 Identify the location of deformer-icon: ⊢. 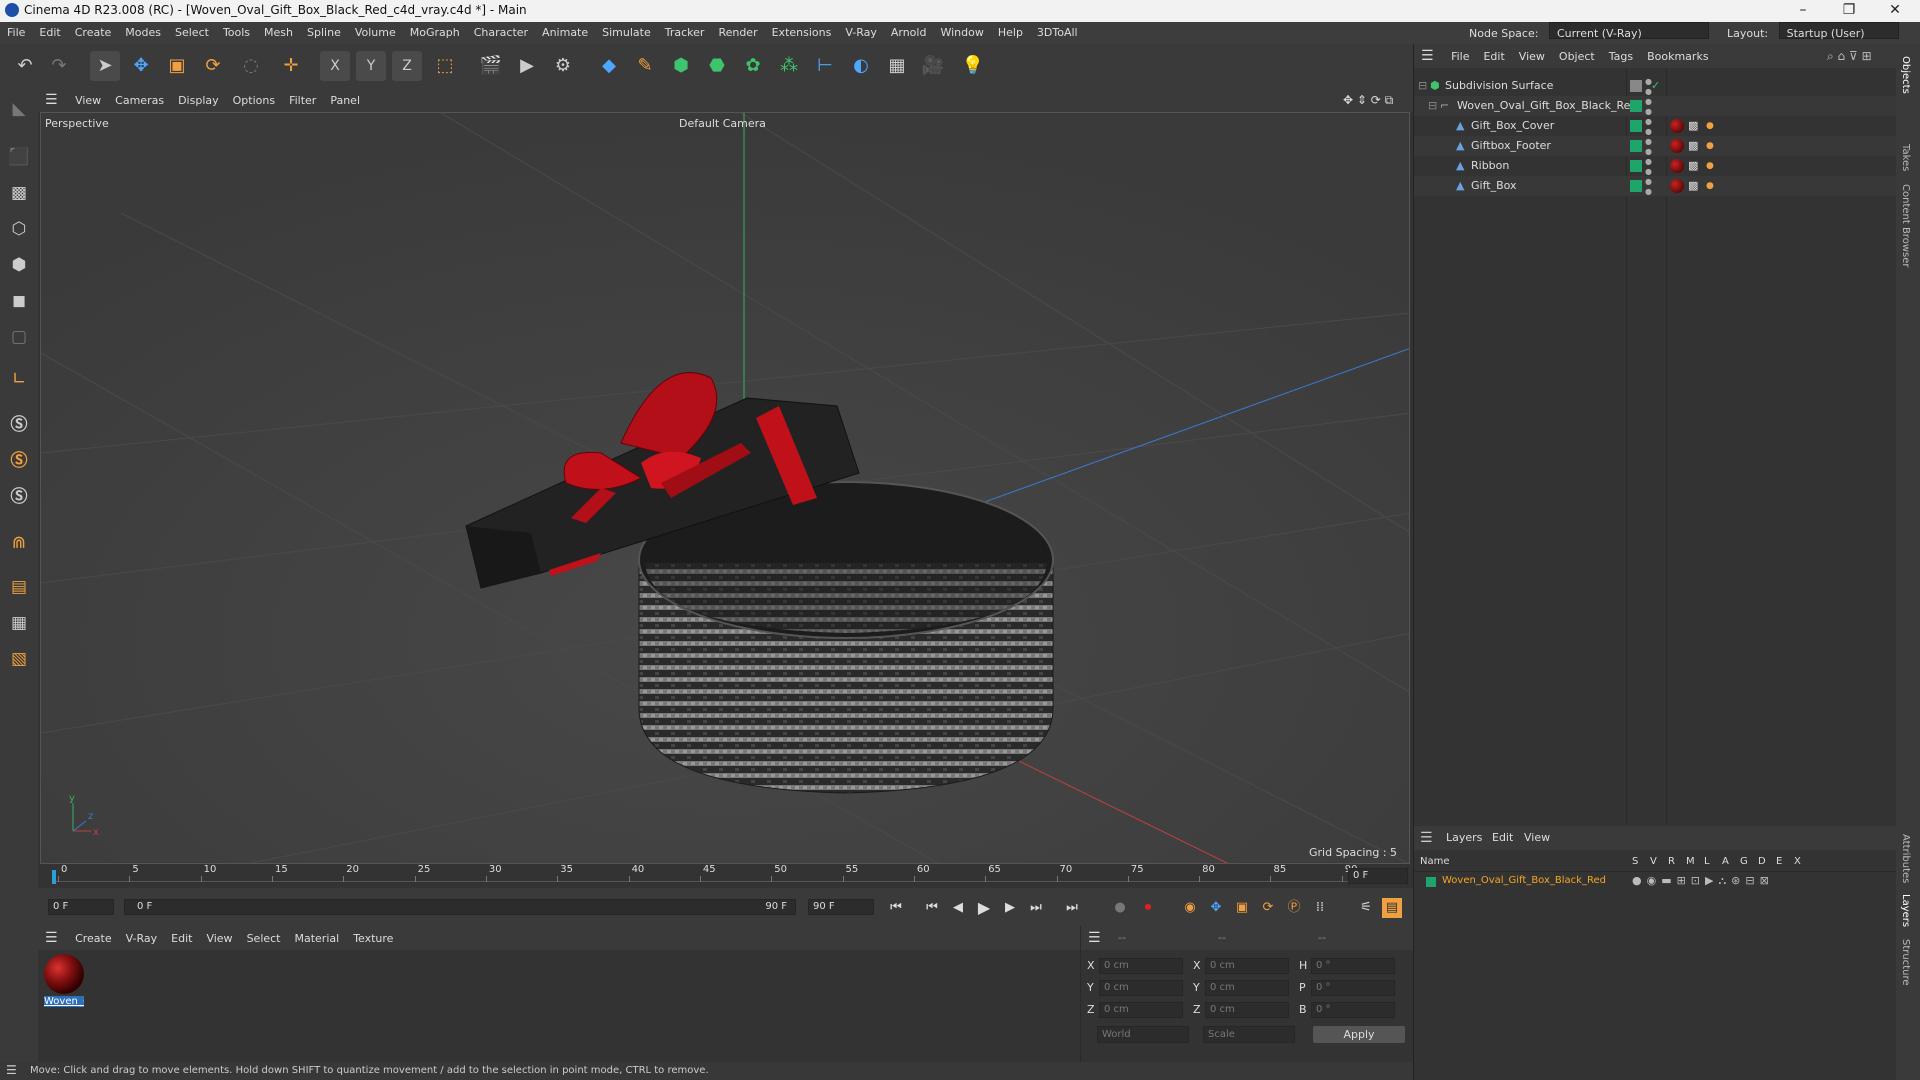
(825, 66).